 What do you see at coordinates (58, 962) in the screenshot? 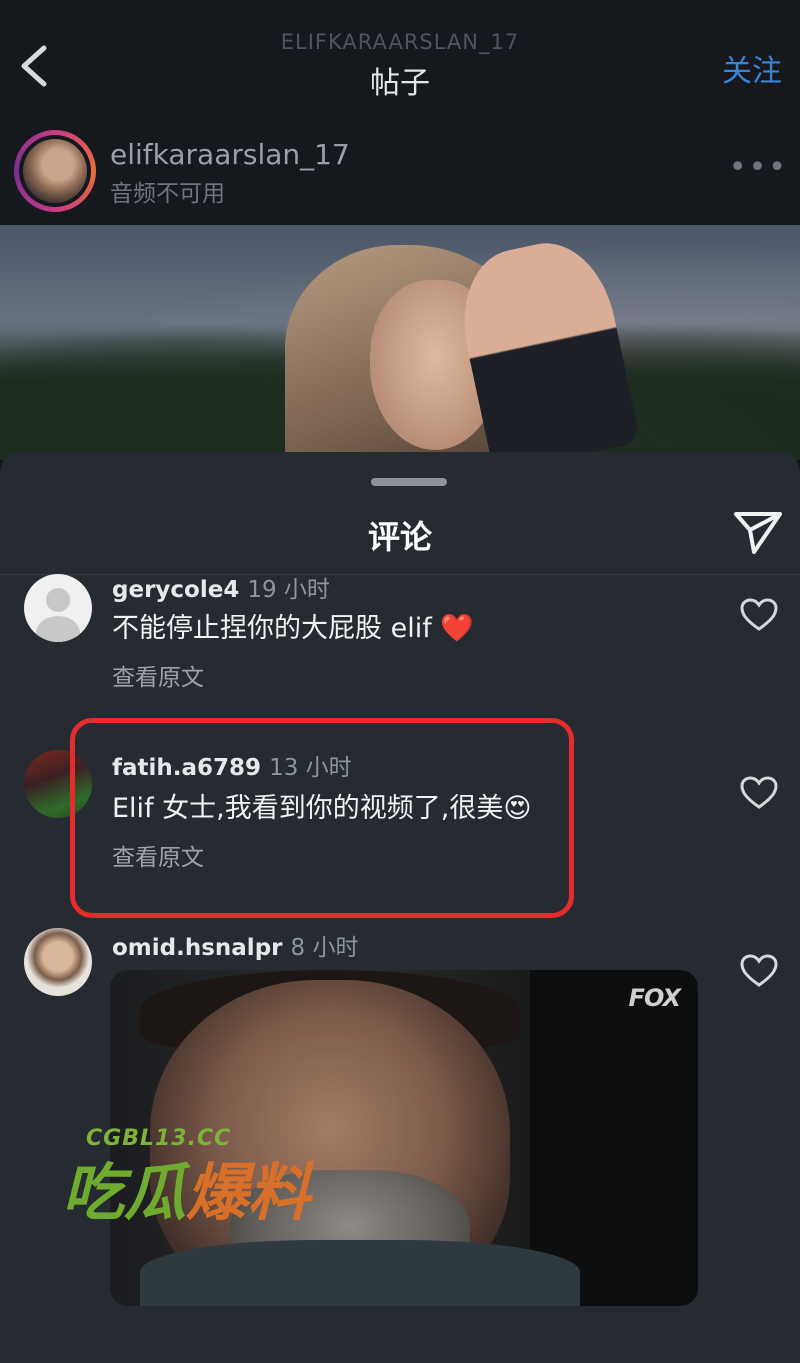
I see `commenter-avatar-photo` at bounding box center [58, 962].